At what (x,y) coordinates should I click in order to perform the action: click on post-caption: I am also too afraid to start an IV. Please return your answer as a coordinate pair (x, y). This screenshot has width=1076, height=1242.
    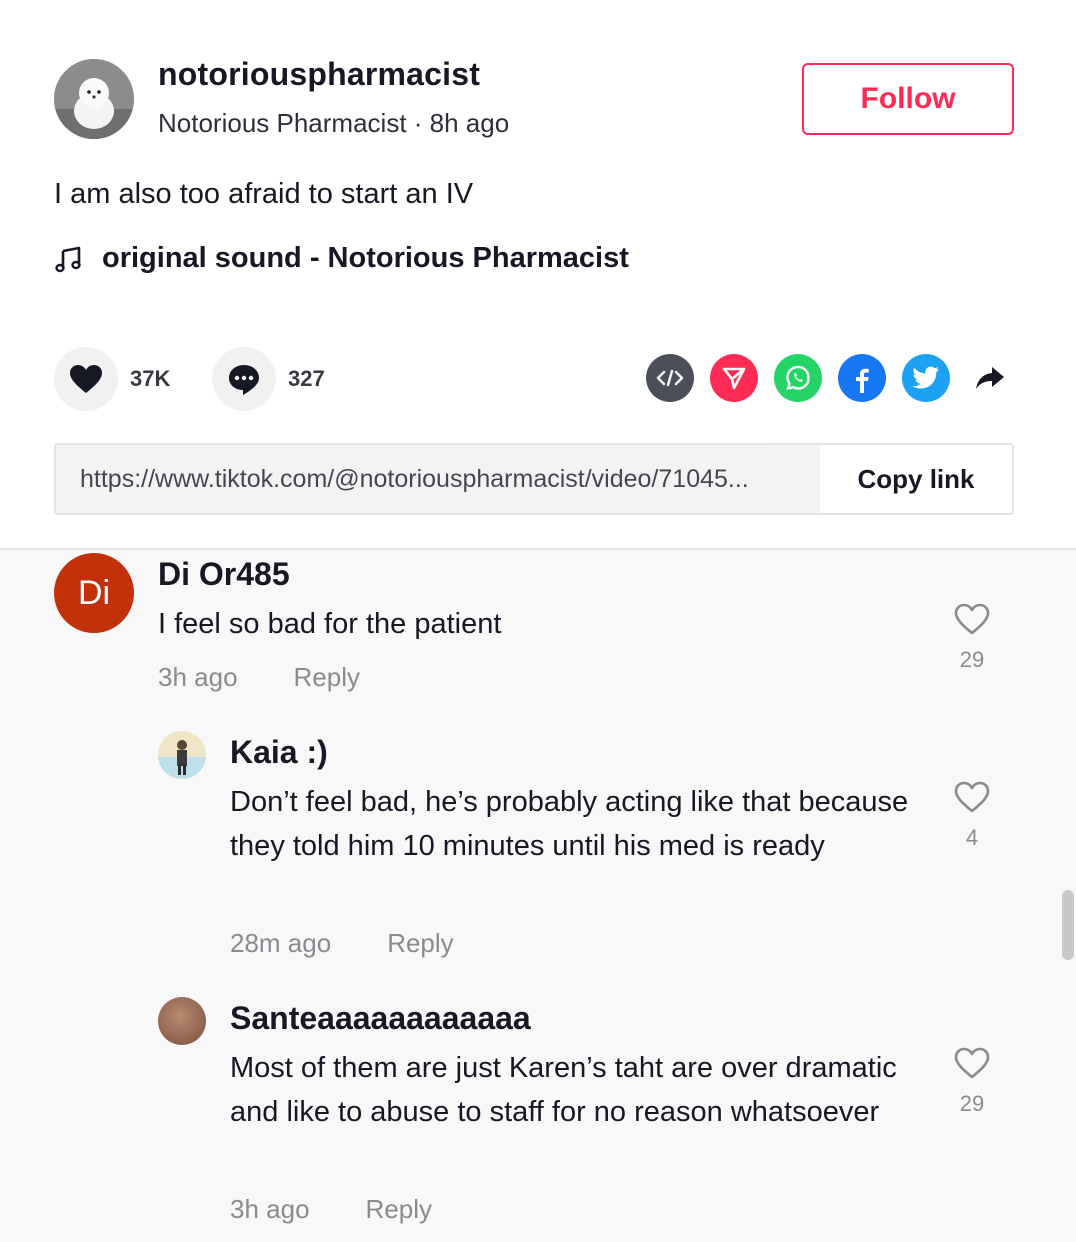
    Looking at the image, I should click on (264, 194).